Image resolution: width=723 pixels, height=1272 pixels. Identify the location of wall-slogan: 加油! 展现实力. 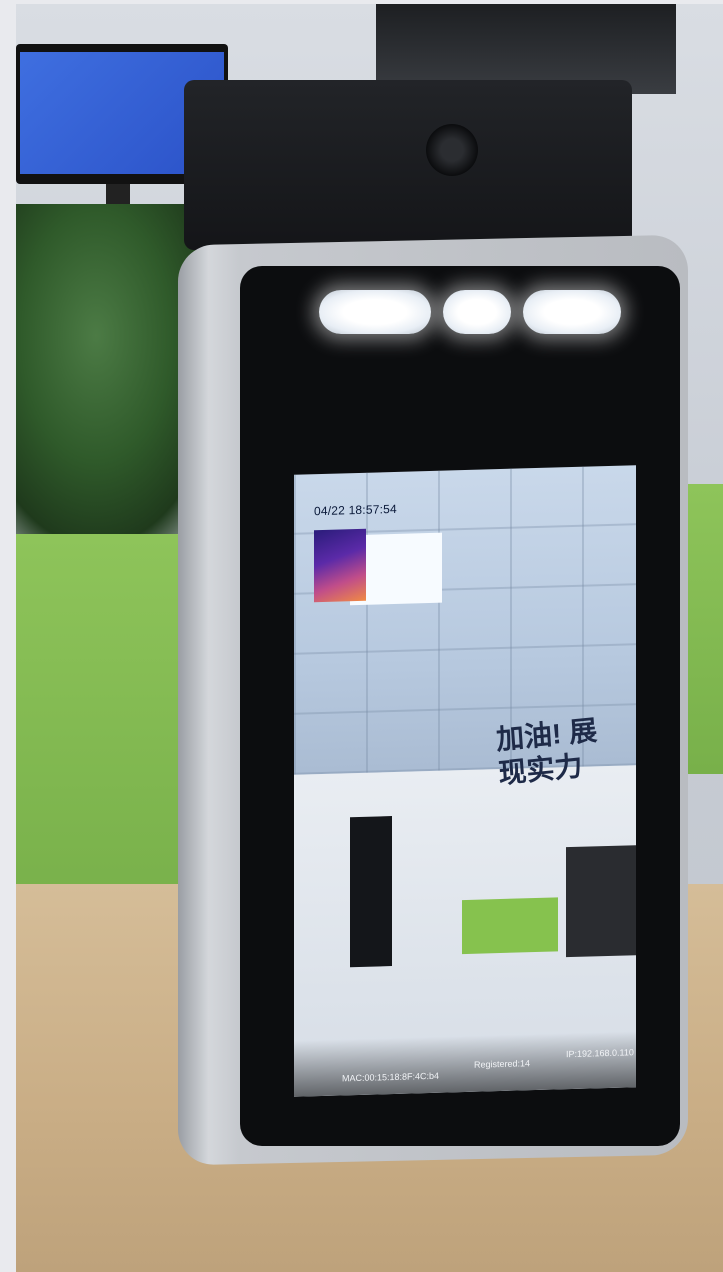
(547, 752).